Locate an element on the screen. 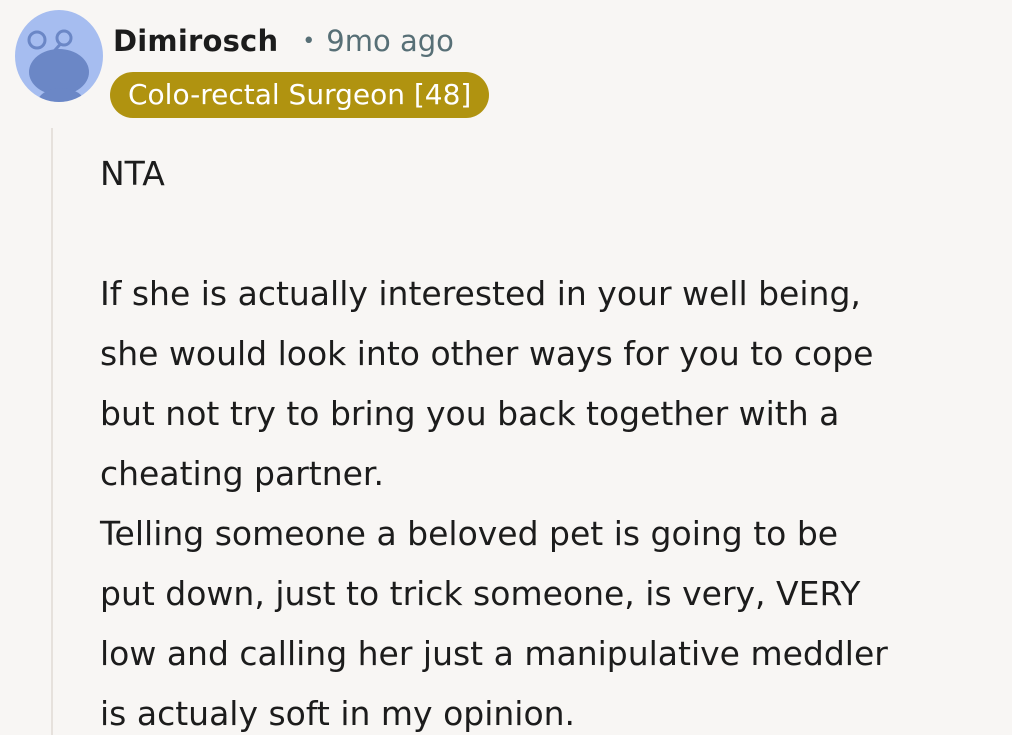 The height and width of the screenshot is (735, 1012). timestamp: 9mo ago is located at coordinates (390, 41).